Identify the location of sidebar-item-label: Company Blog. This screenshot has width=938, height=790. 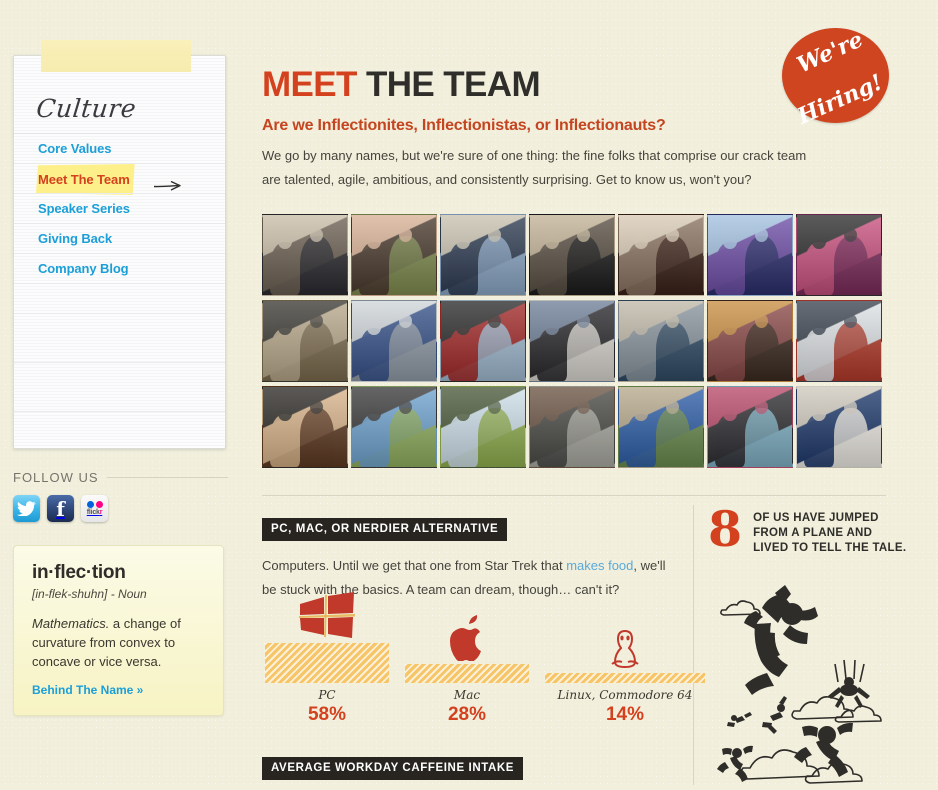
(83, 268).